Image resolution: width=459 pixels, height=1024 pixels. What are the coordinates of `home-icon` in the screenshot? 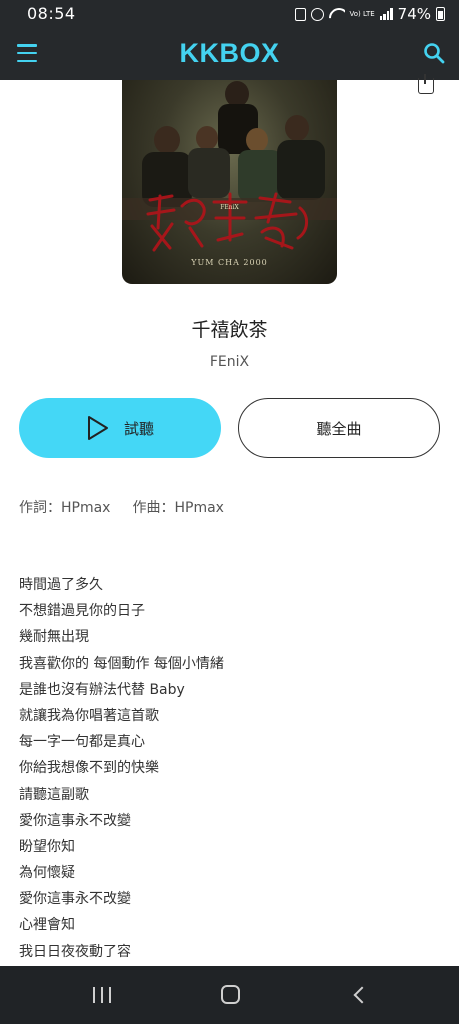 It's located at (230, 994).